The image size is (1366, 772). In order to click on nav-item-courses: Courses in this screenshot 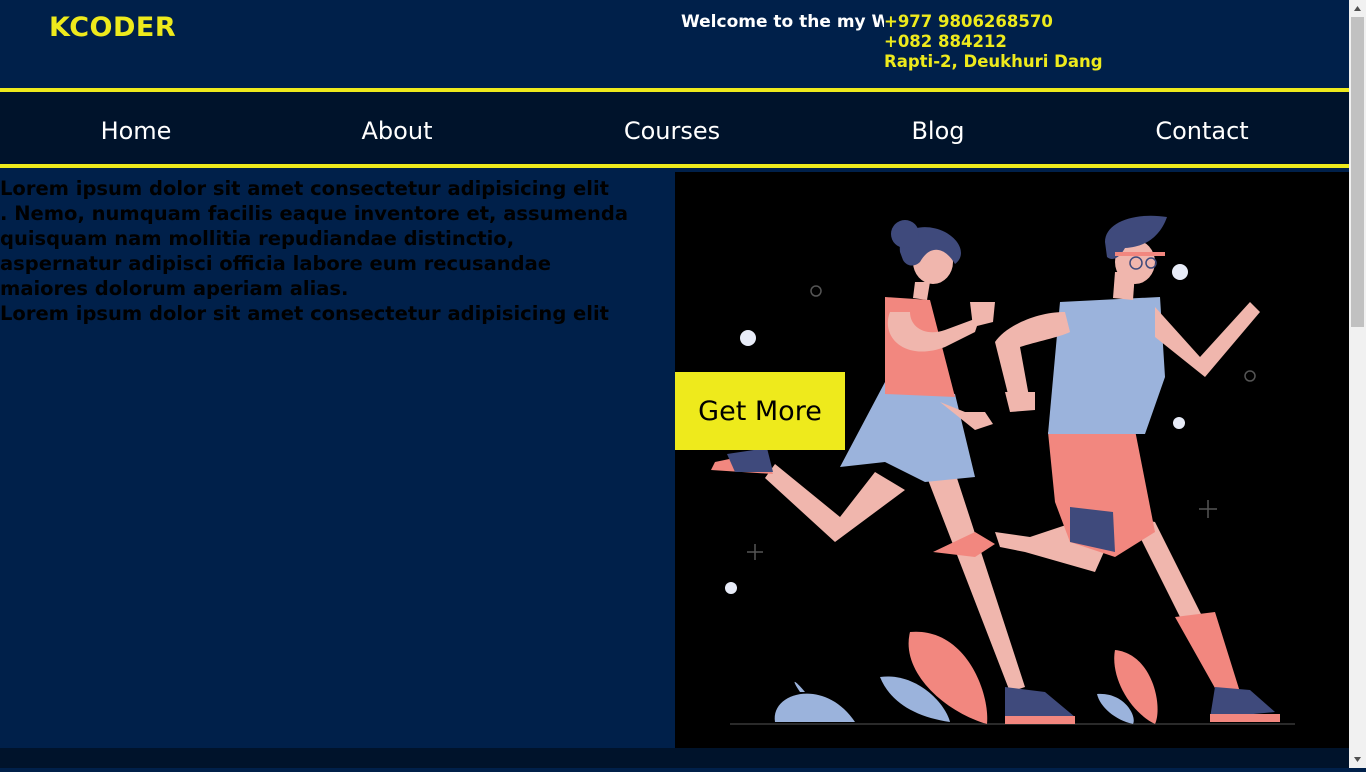, I will do `click(672, 128)`.